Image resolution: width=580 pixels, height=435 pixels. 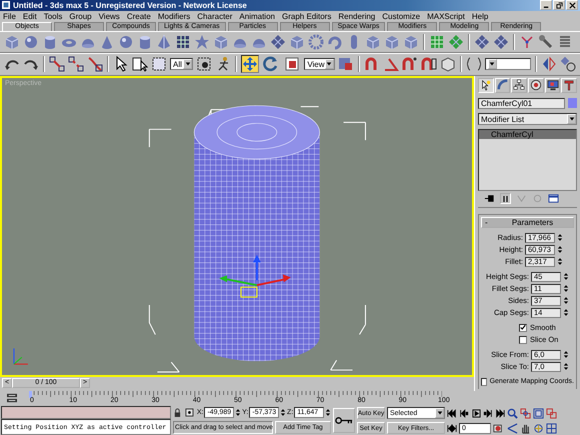 What do you see at coordinates (174, 16) in the screenshot?
I see `menu-item: Modifiers` at bounding box center [174, 16].